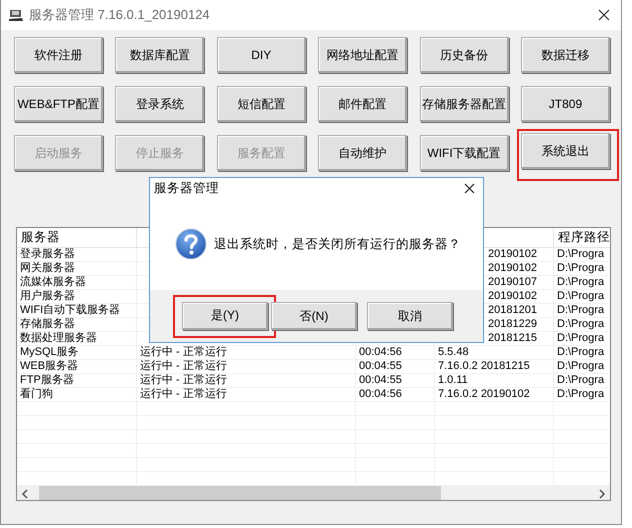 Image resolution: width=632 pixels, height=528 pixels. Describe the element at coordinates (512, 324) in the screenshot. I see `table-cell: 20181229` at that location.